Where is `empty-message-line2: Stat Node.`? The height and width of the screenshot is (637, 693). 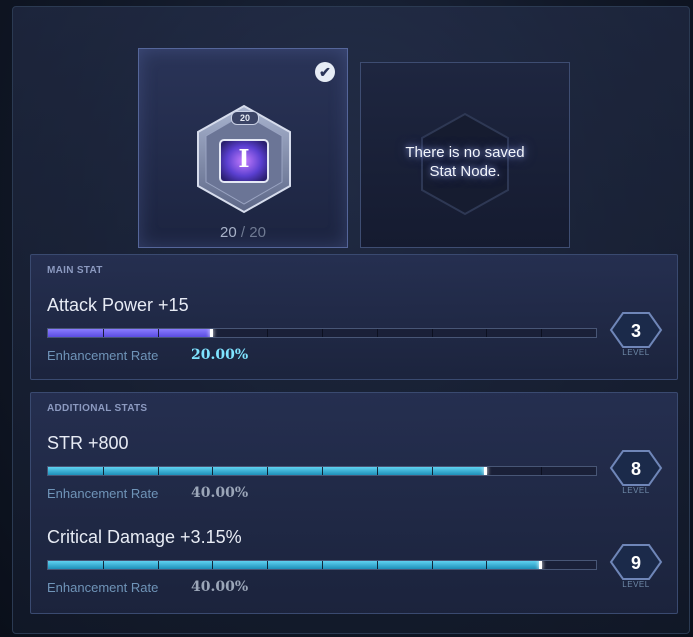
empty-message-line2: Stat Node. is located at coordinates (465, 171).